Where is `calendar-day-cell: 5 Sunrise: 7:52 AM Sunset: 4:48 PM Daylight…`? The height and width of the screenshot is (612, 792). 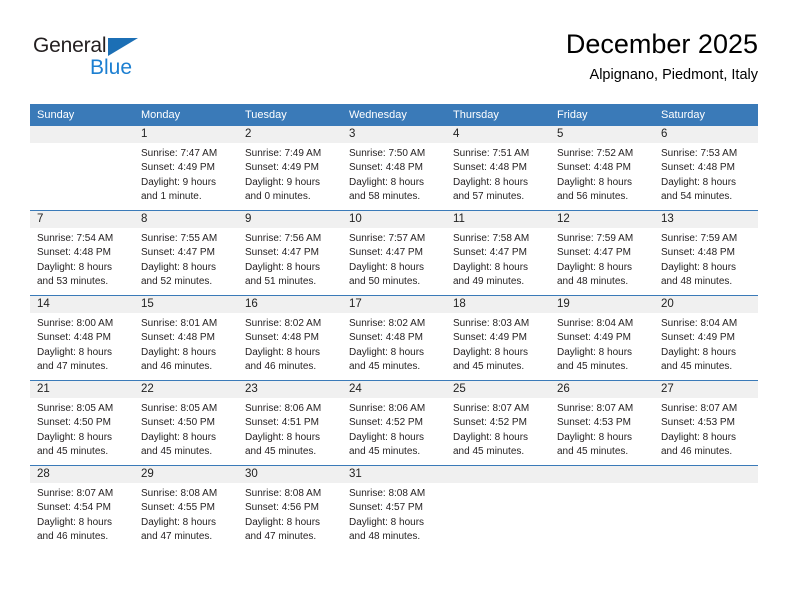
calendar-day-cell: 5 Sunrise: 7:52 AM Sunset: 4:48 PM Daylight… is located at coordinates (602, 168).